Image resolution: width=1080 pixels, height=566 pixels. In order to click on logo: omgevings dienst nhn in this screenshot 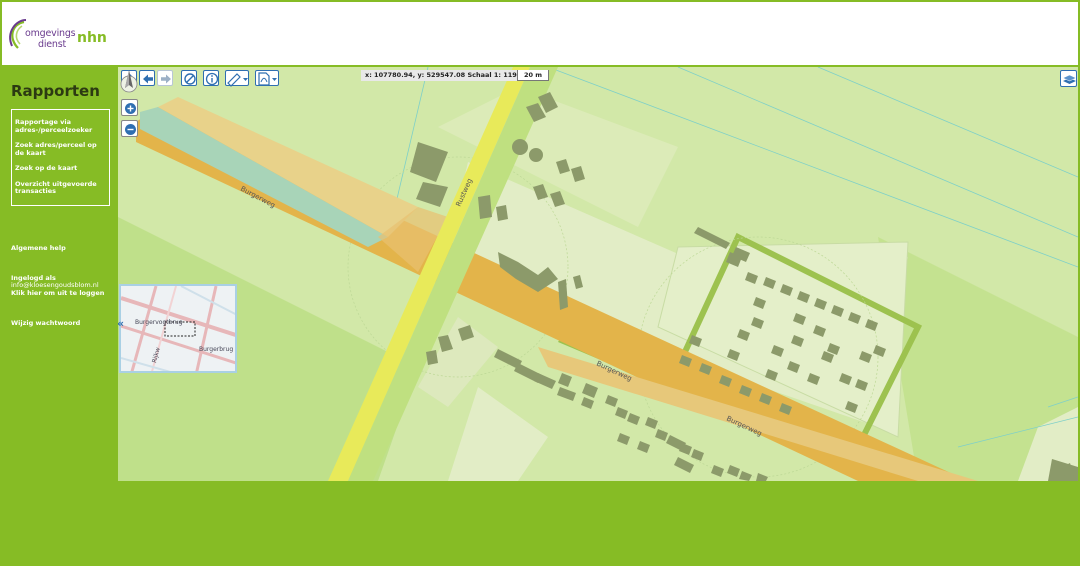, I will do `click(61, 38)`.